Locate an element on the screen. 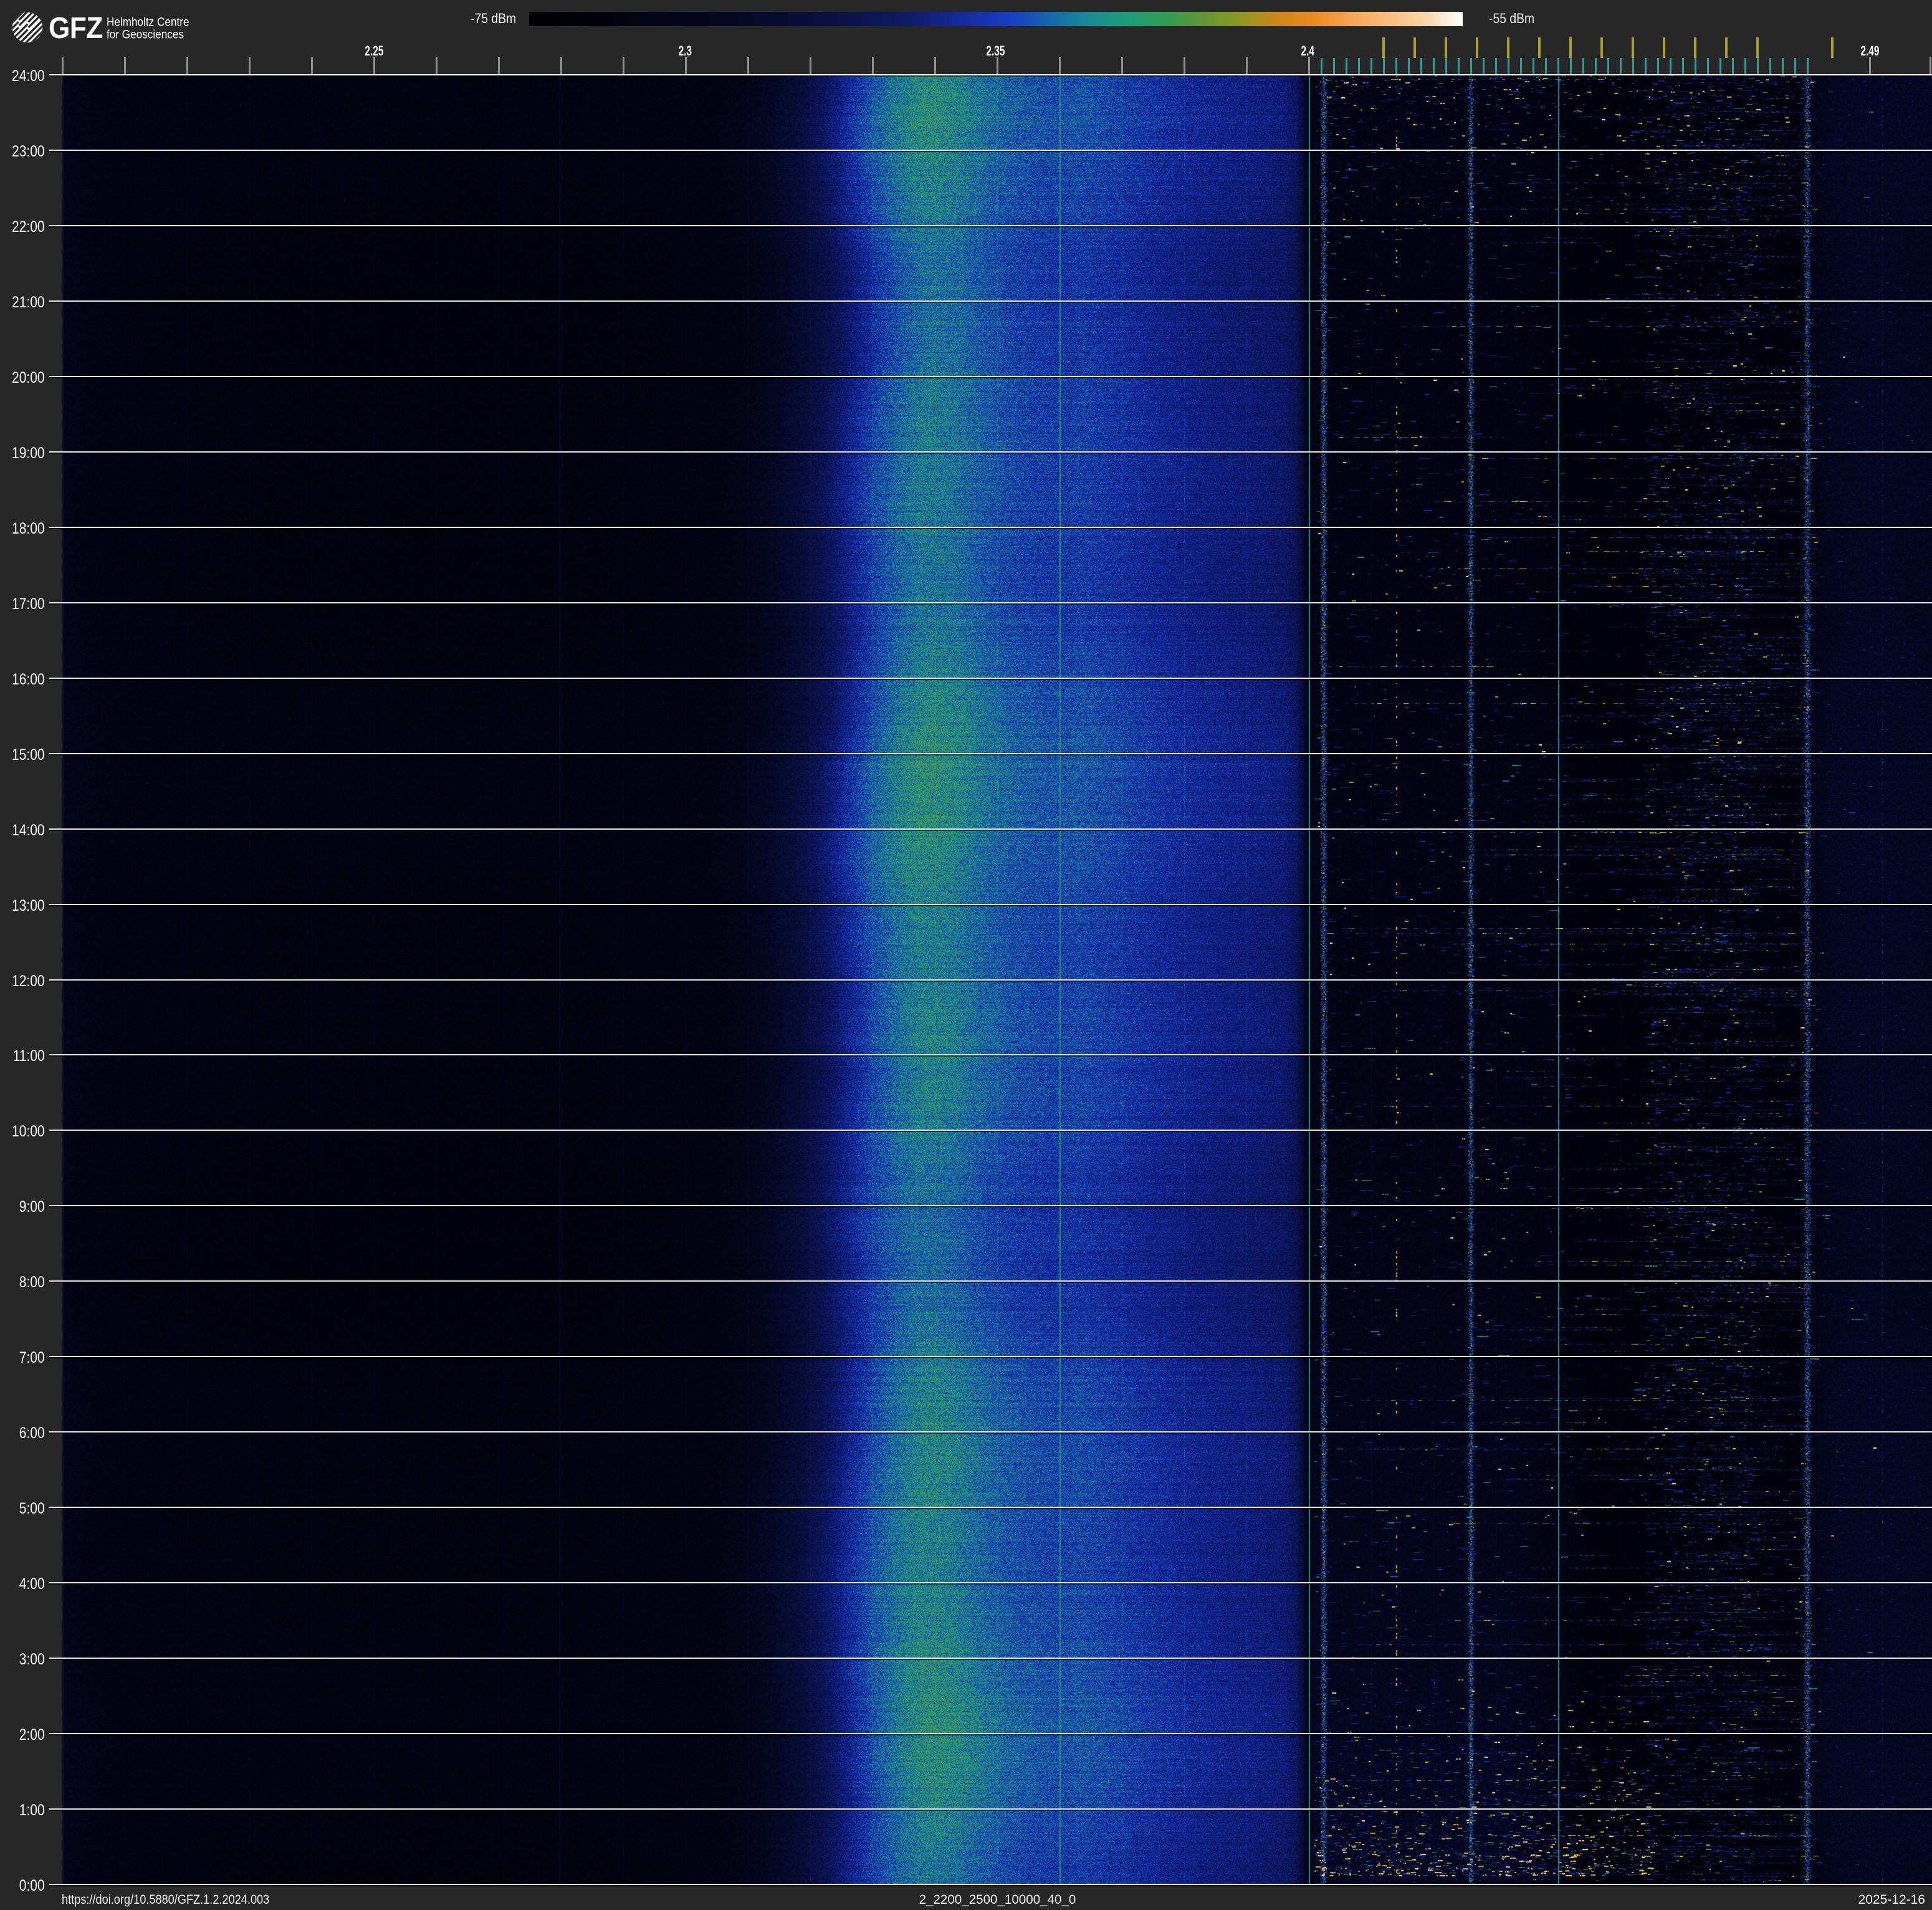 The height and width of the screenshot is (1910, 1932). svg-text: Helmholtz Centre is located at coordinates (148, 21).